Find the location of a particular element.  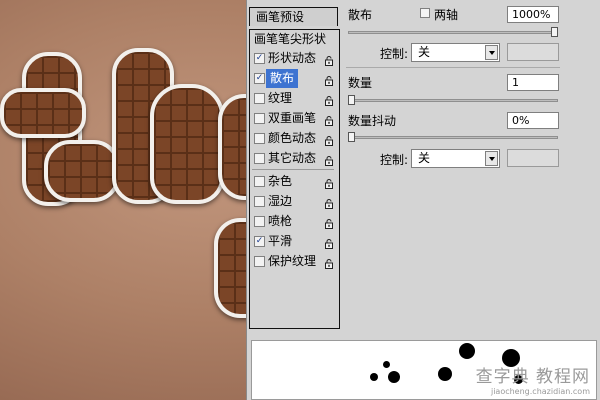

brush-setting-item: 喷枪 is located at coordinates (293, 221).